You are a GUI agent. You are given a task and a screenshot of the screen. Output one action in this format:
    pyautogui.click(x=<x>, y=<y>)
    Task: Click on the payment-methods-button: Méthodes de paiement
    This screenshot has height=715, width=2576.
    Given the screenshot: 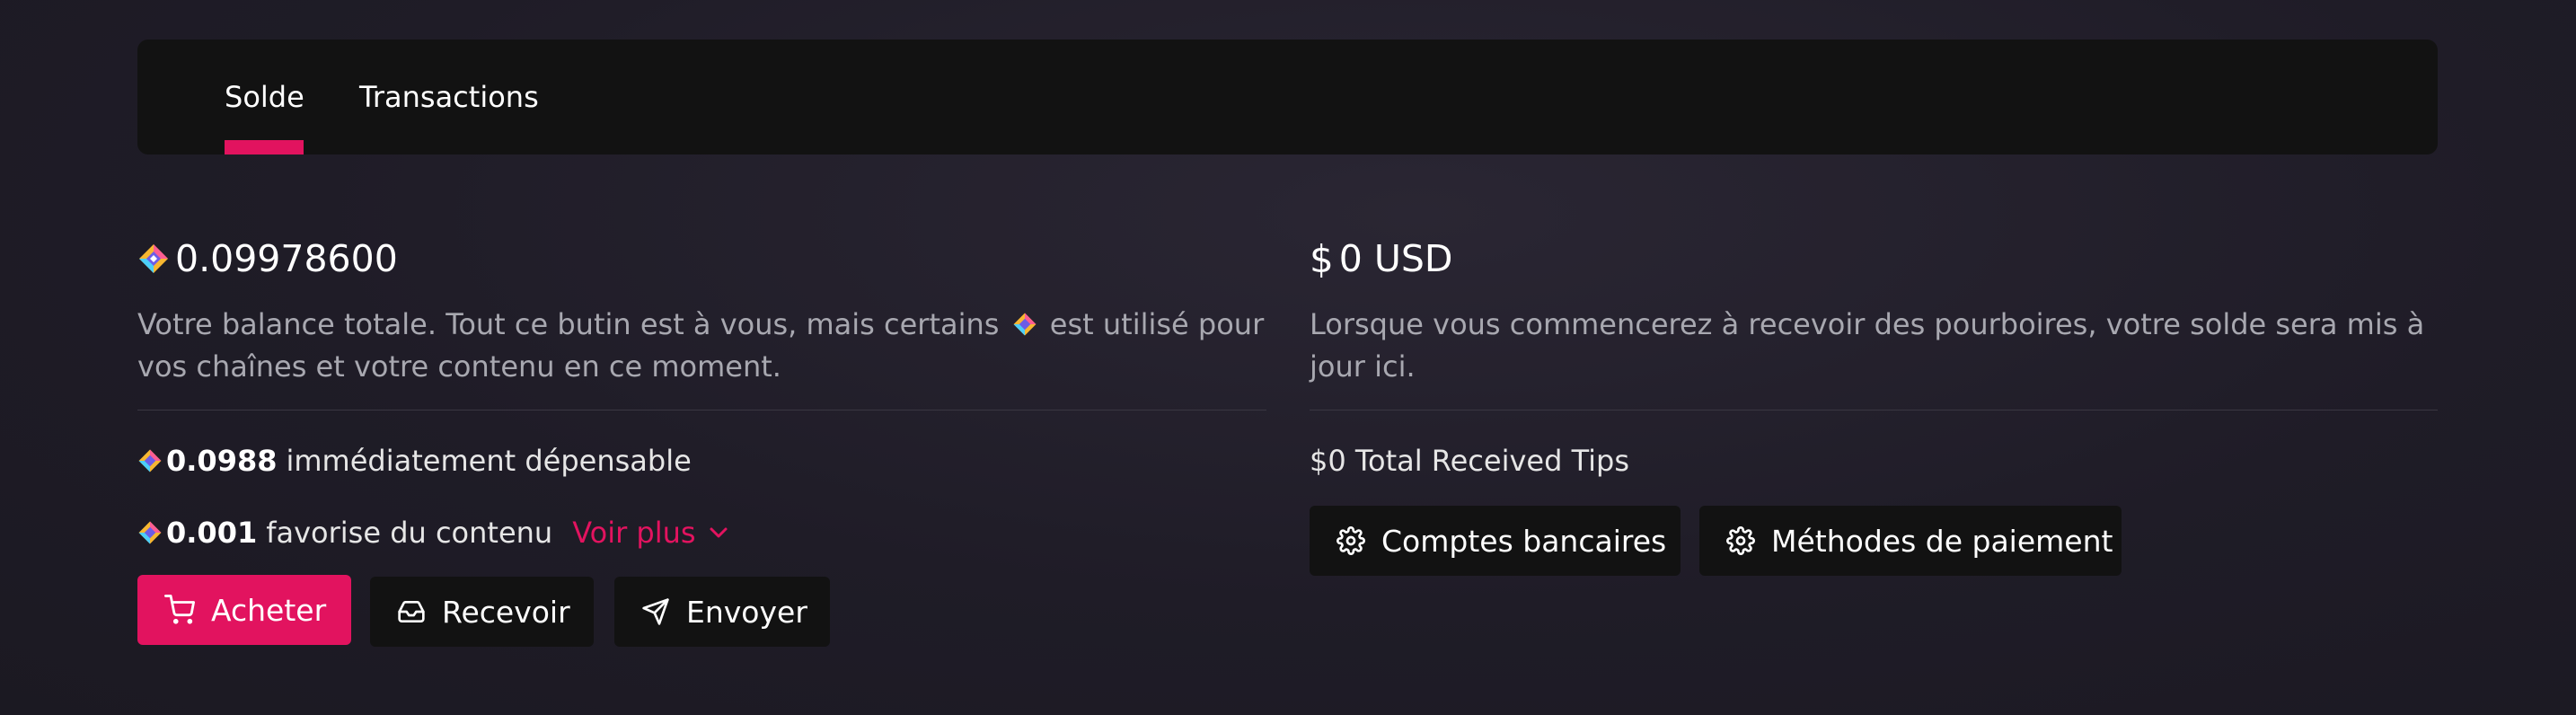 What is the action you would take?
    pyautogui.click(x=1910, y=541)
    